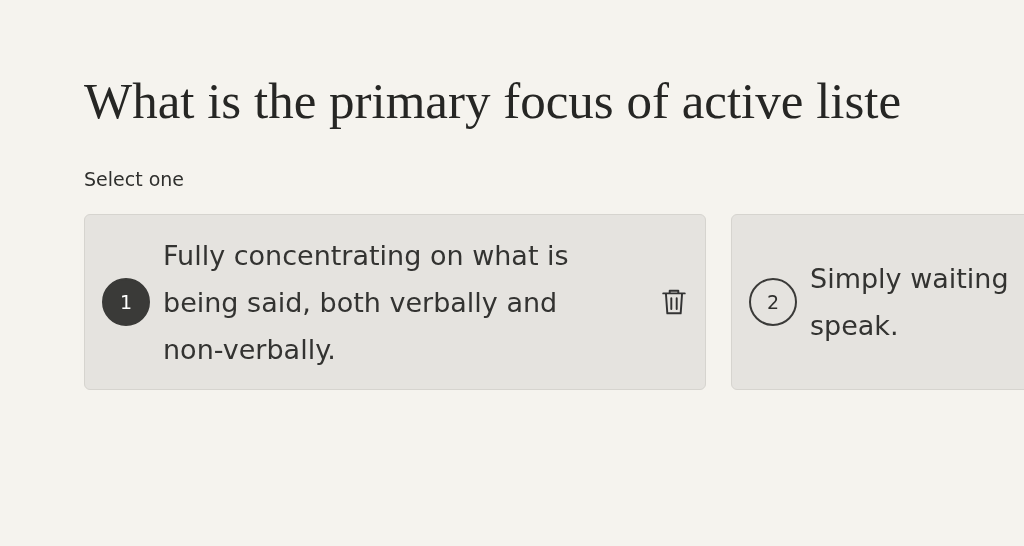 The image size is (1024, 546). What do you see at coordinates (134, 179) in the screenshot?
I see `instruction-text: Select one` at bounding box center [134, 179].